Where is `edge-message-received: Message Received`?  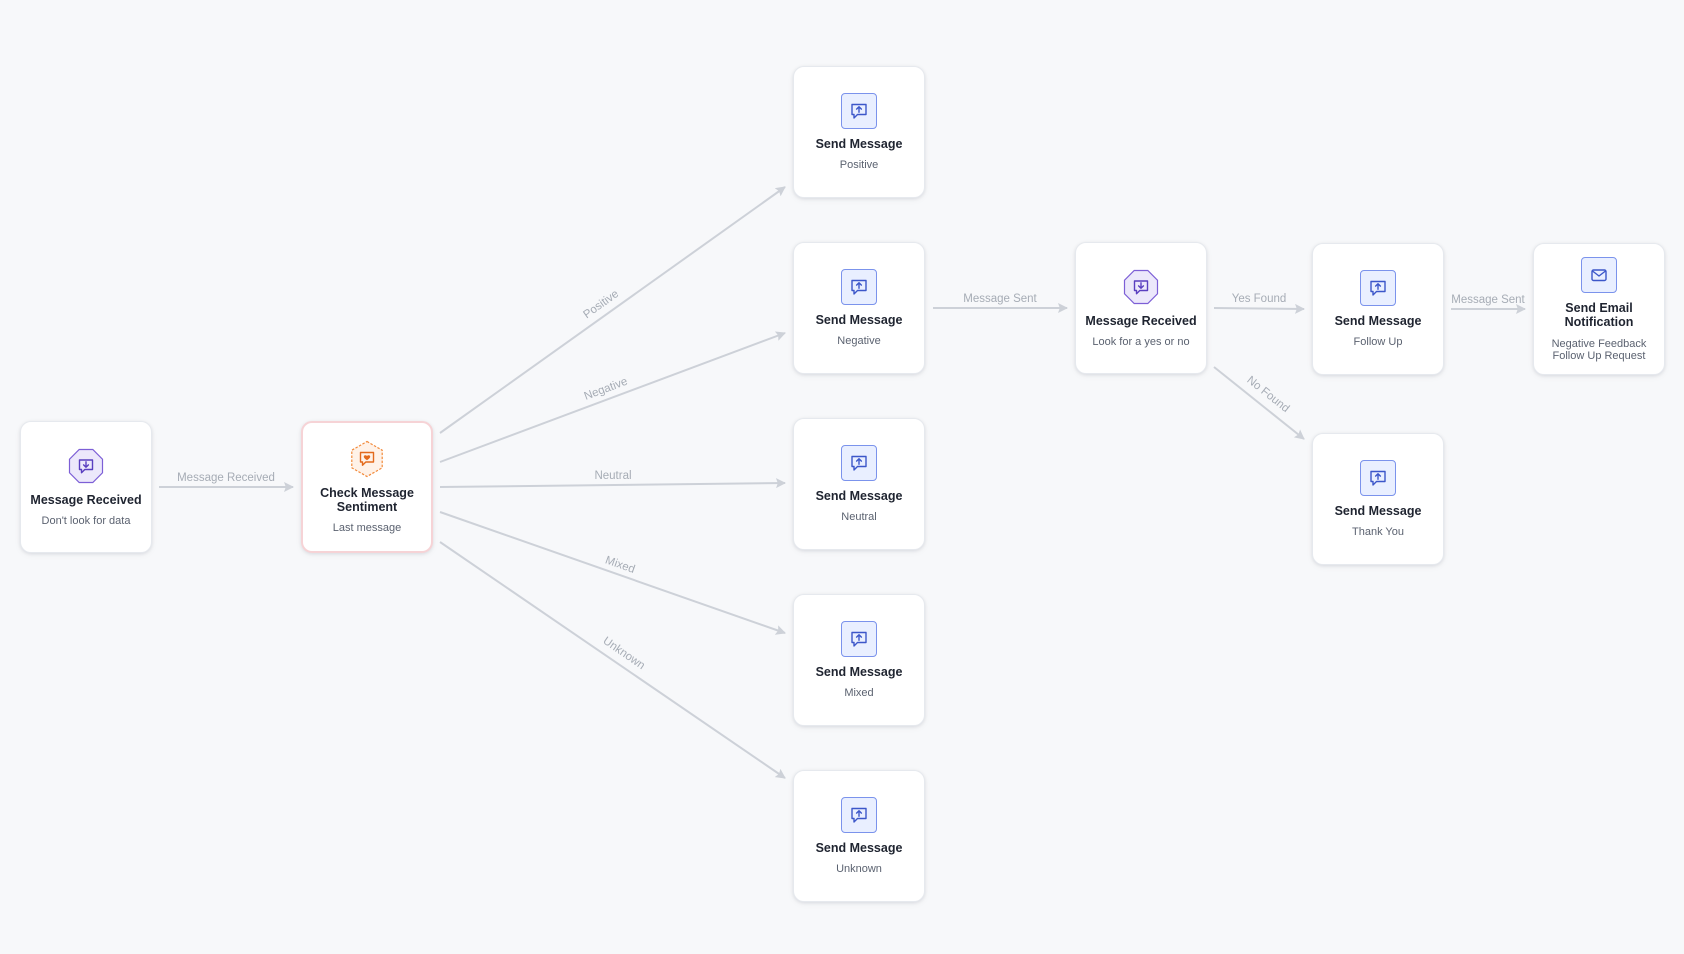
edge-message-received: Message Received is located at coordinates (226, 482).